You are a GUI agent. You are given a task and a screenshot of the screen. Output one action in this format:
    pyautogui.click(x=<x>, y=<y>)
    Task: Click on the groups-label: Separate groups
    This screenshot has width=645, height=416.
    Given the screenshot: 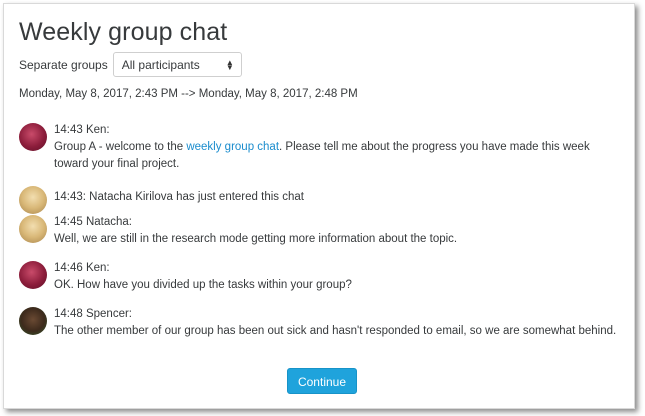 What is the action you would take?
    pyautogui.click(x=63, y=64)
    